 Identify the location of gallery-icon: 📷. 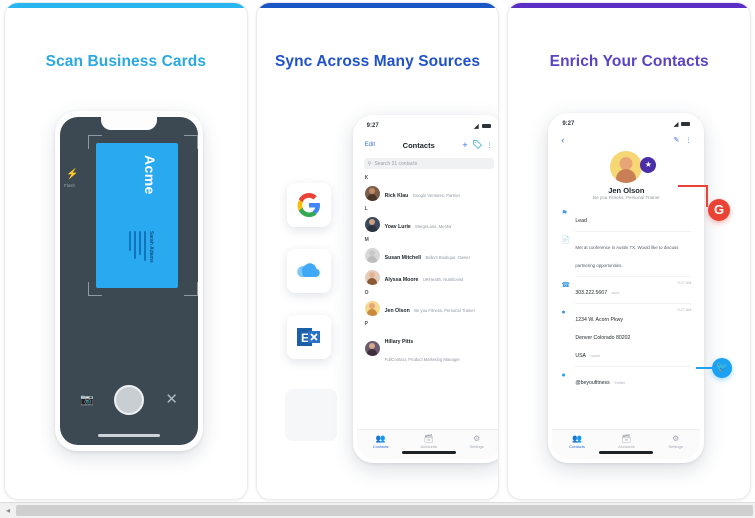
(87, 399).